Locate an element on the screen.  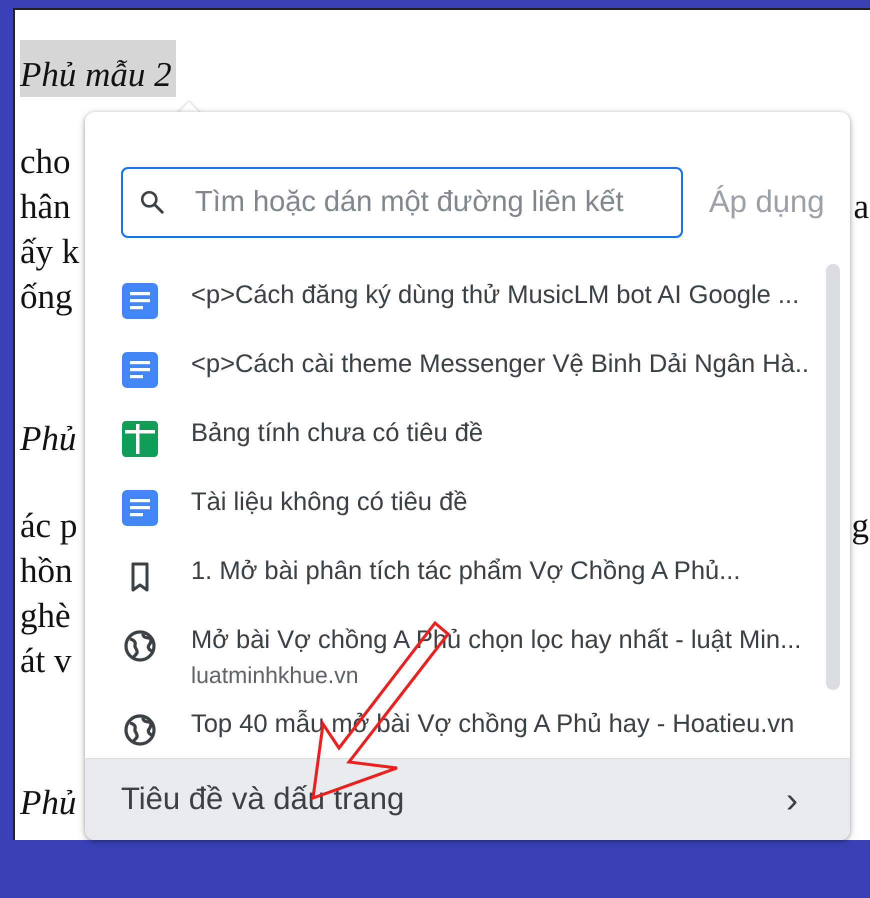
suggestion-title: Bảng tính chưa có tiêu đề is located at coordinates (337, 433).